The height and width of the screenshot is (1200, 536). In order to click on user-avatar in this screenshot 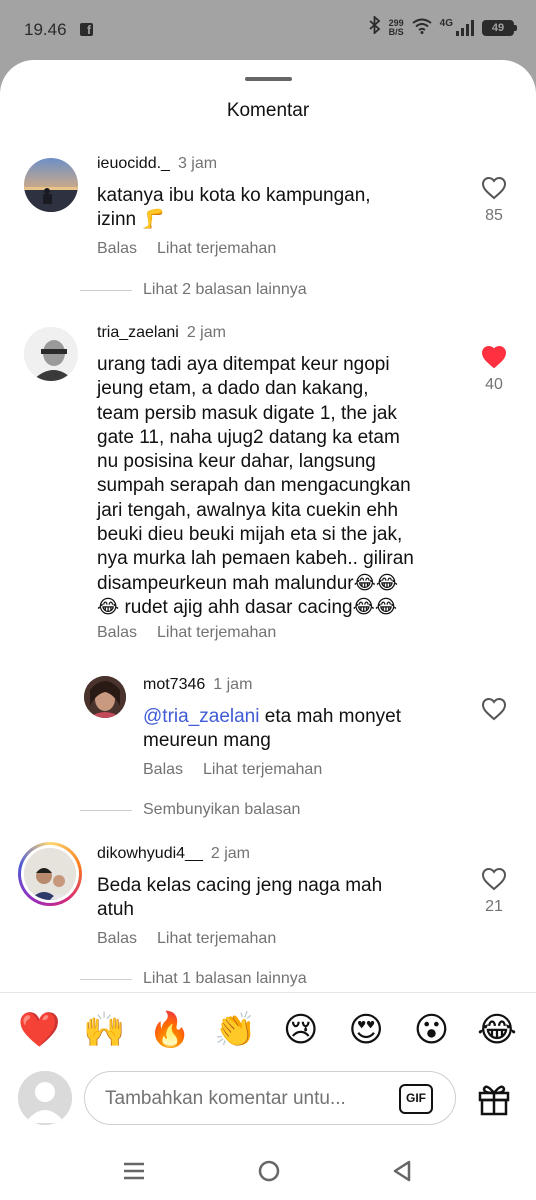, I will do `click(45, 1098)`.